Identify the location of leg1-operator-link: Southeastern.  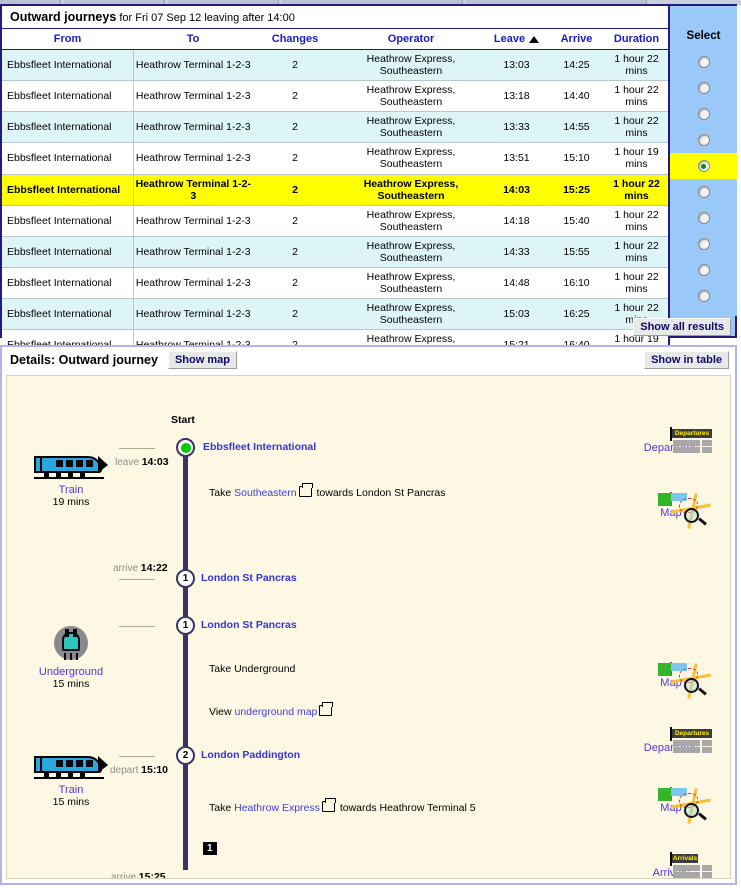
(265, 493).